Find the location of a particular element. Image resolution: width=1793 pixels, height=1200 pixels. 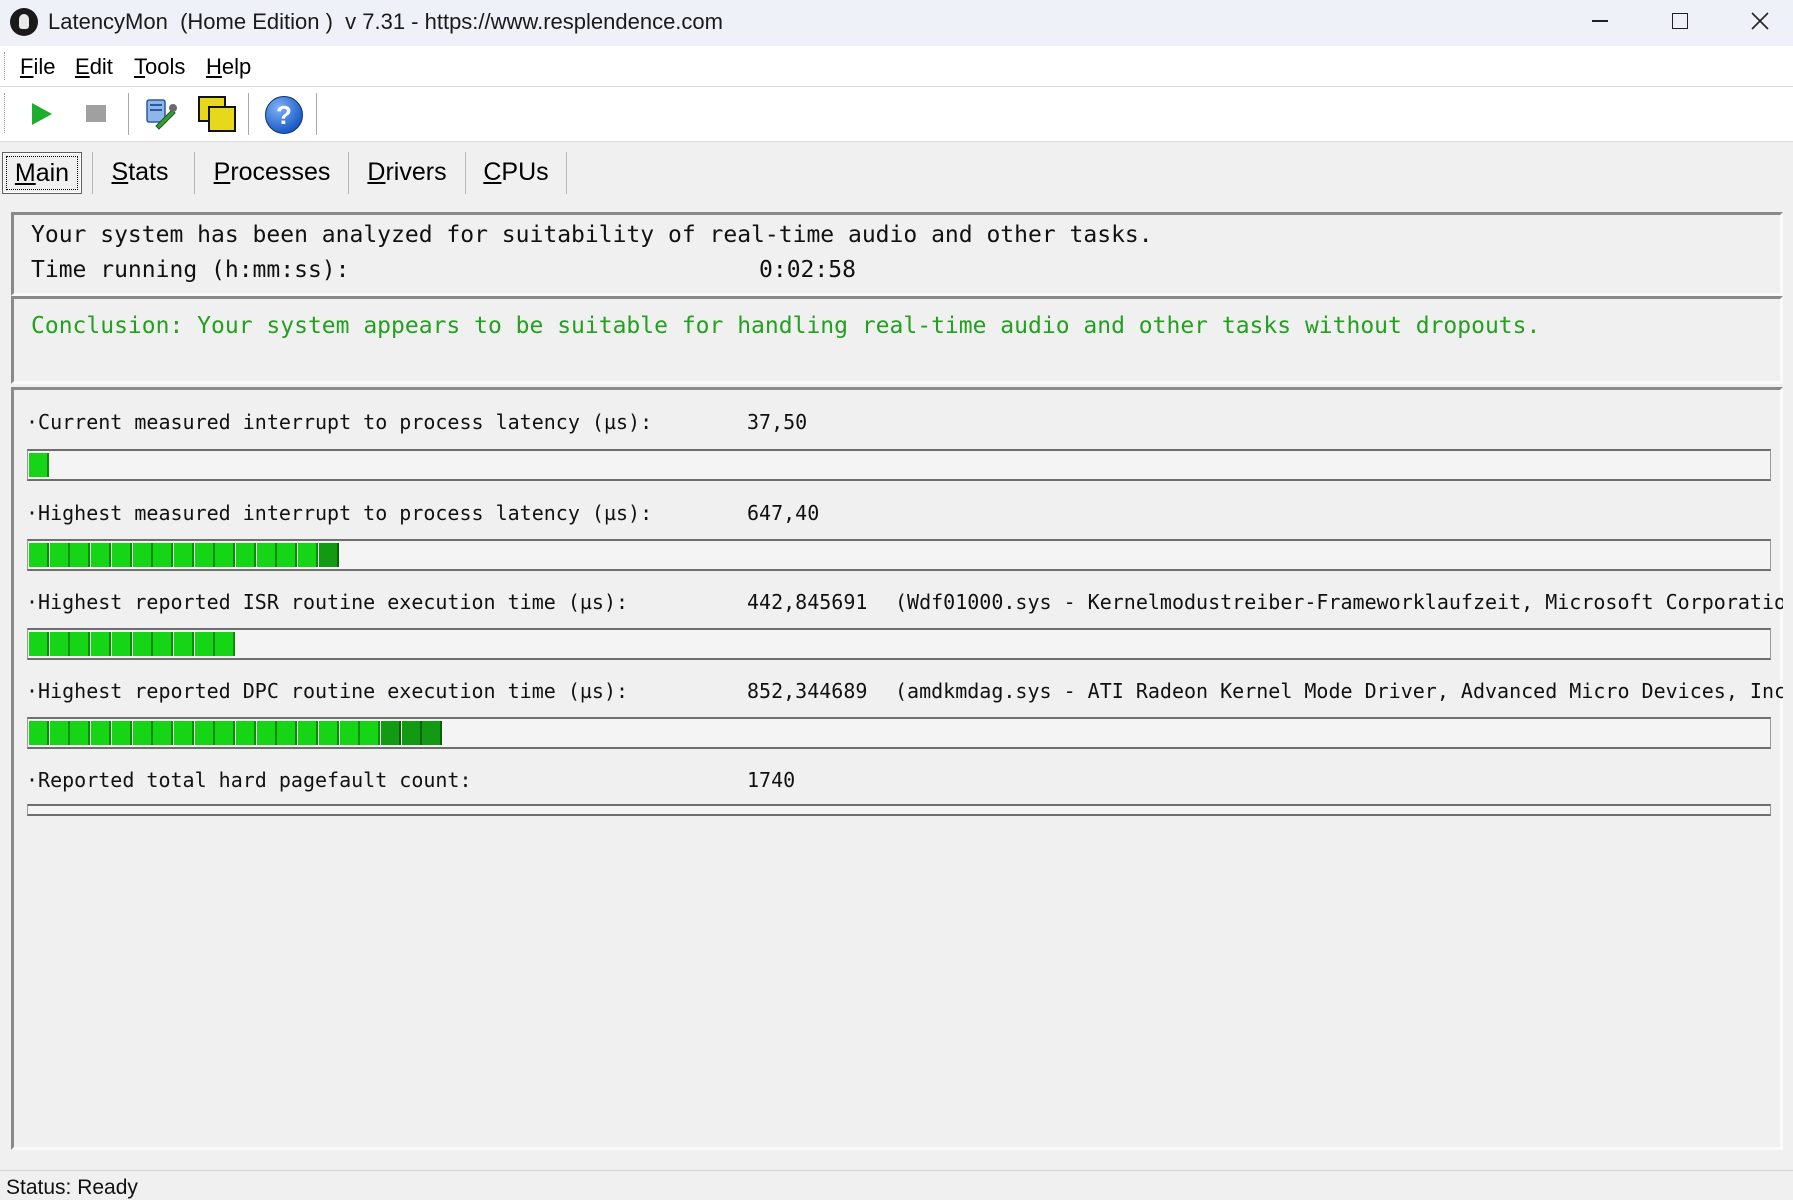

menu-tools-mnemonic: T is located at coordinates (139, 66).